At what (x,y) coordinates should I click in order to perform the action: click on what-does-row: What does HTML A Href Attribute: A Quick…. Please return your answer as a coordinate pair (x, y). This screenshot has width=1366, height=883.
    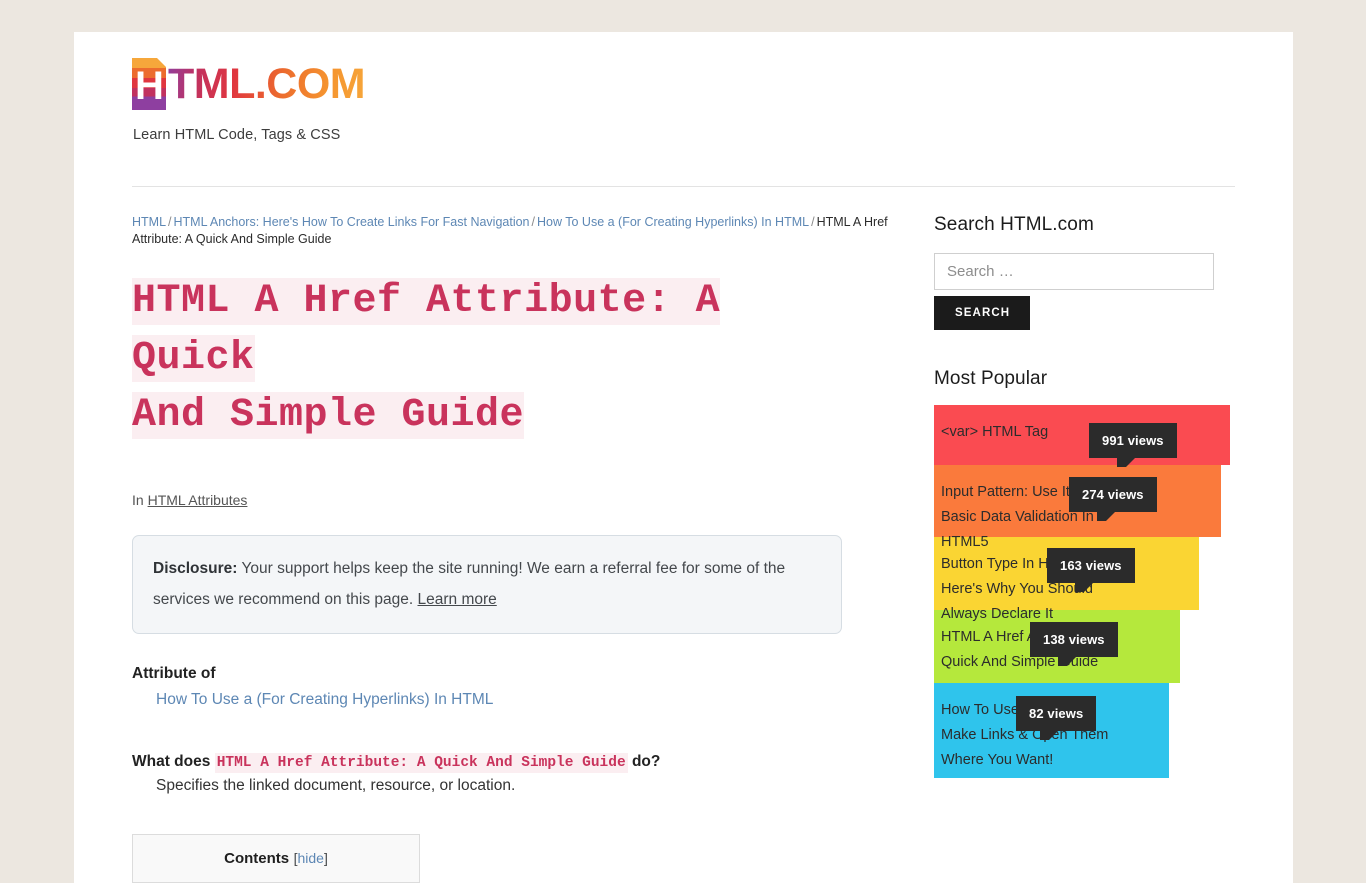
    Looking at the image, I should click on (507, 763).